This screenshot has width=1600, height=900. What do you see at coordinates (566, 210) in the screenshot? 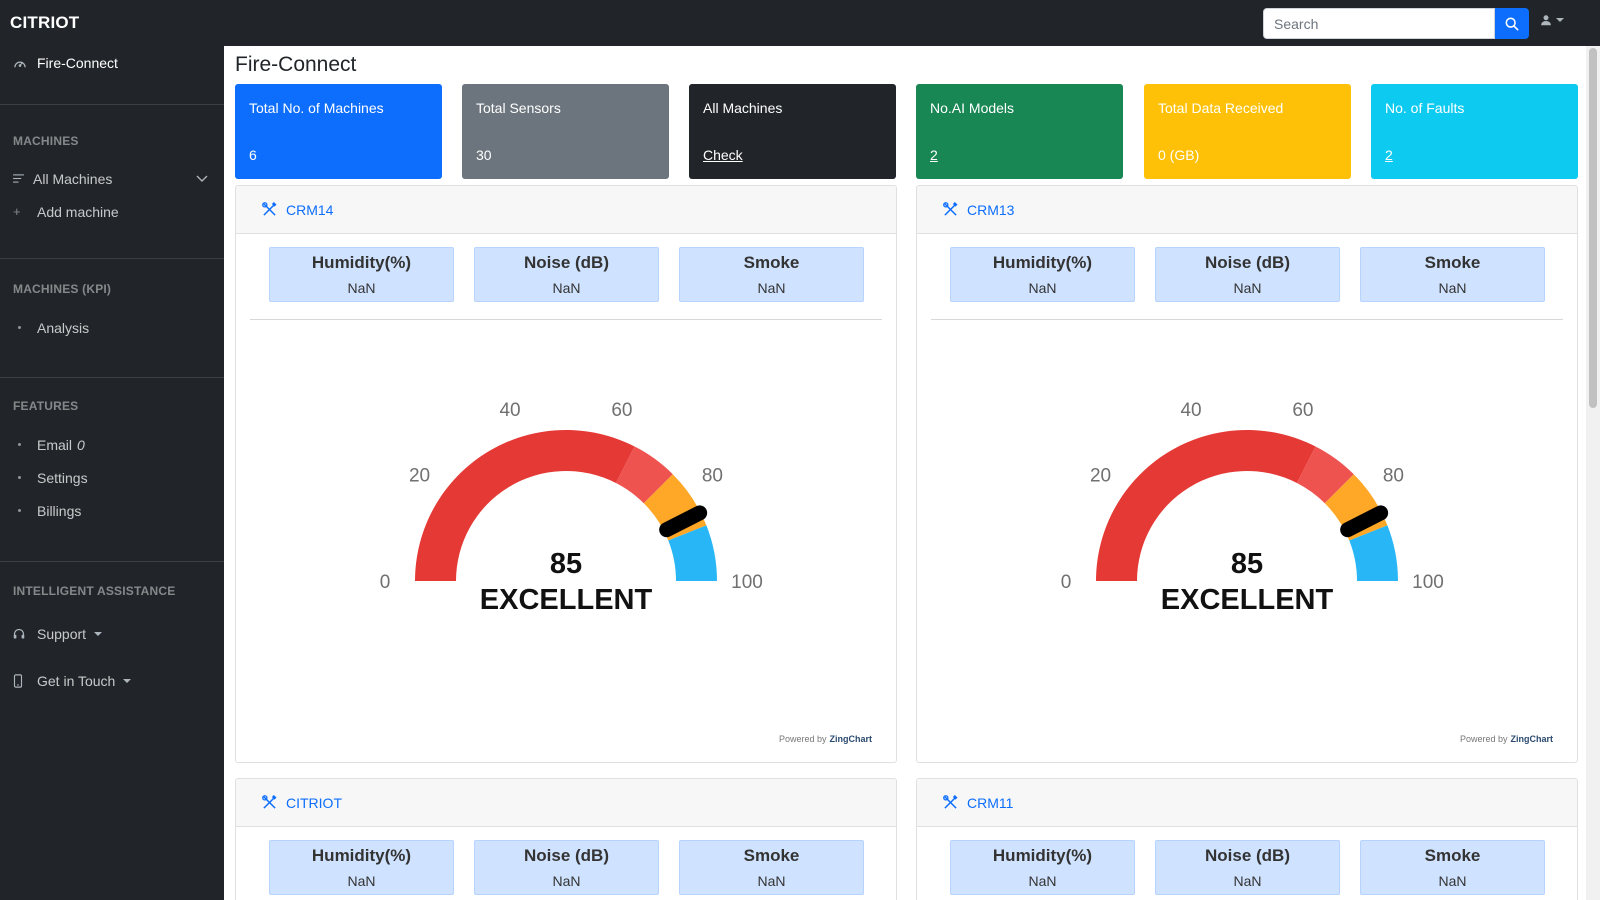
I see `card-header: CRM14` at bounding box center [566, 210].